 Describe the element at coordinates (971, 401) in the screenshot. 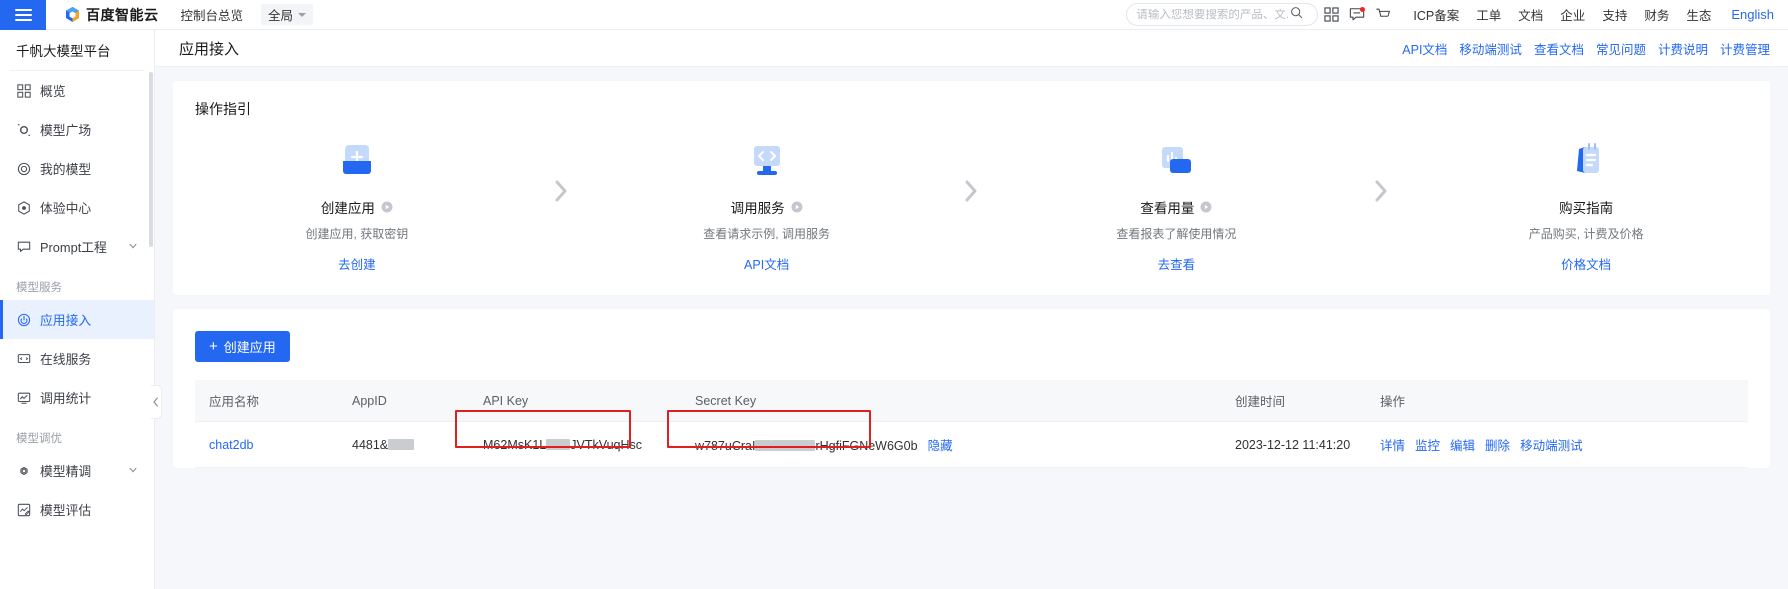

I see `table-header-row: 应用名称 AppID API Key Secret Key 创建时间 操作` at that location.